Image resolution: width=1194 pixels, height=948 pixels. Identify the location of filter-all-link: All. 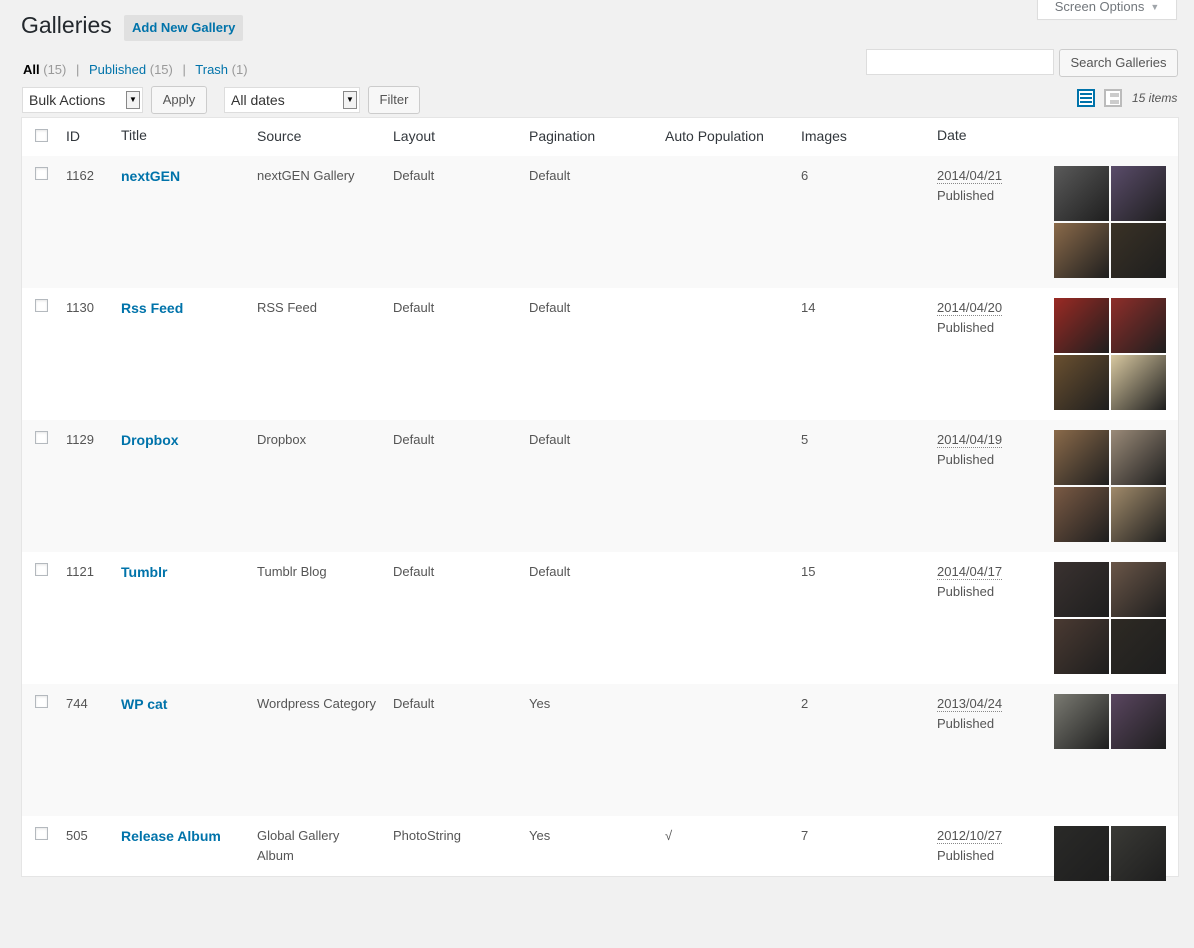
(31, 69).